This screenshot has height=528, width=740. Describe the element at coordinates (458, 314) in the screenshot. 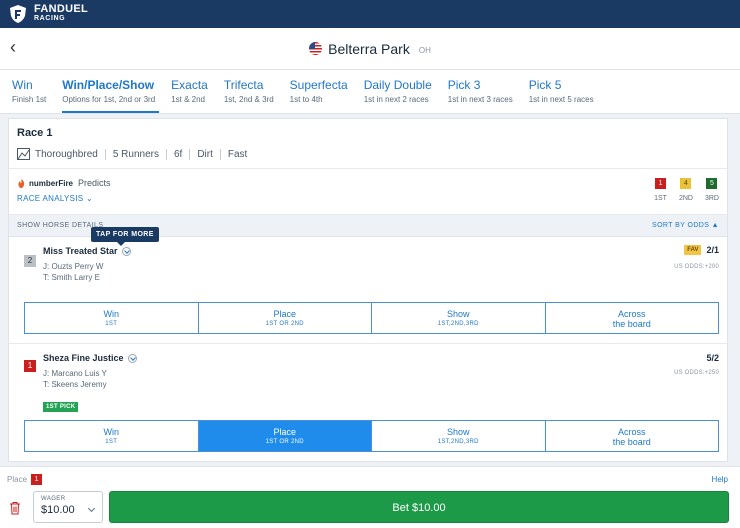

I see `button-label: Show` at that location.